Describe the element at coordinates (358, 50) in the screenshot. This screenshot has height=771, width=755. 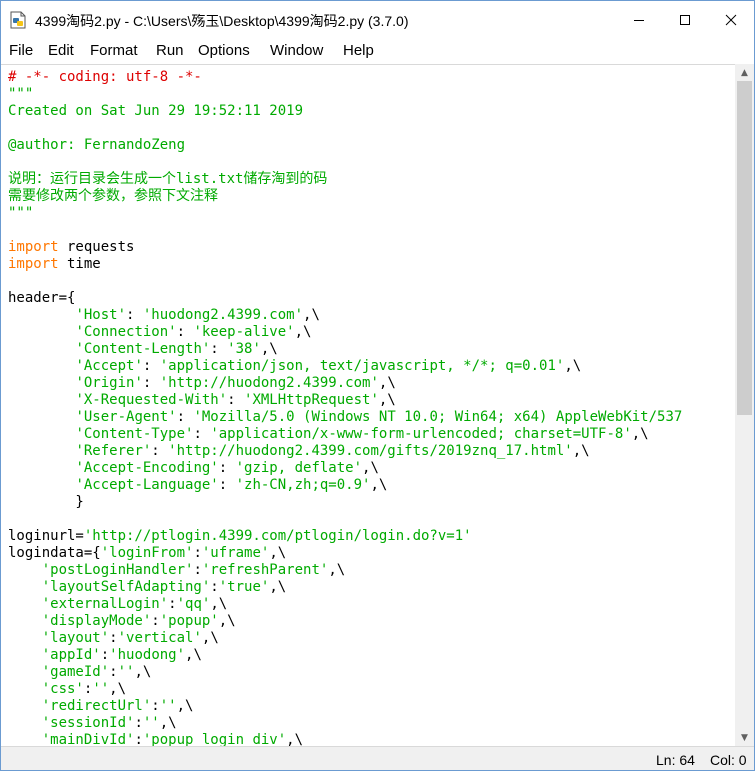
I see `menu-help: Help` at that location.